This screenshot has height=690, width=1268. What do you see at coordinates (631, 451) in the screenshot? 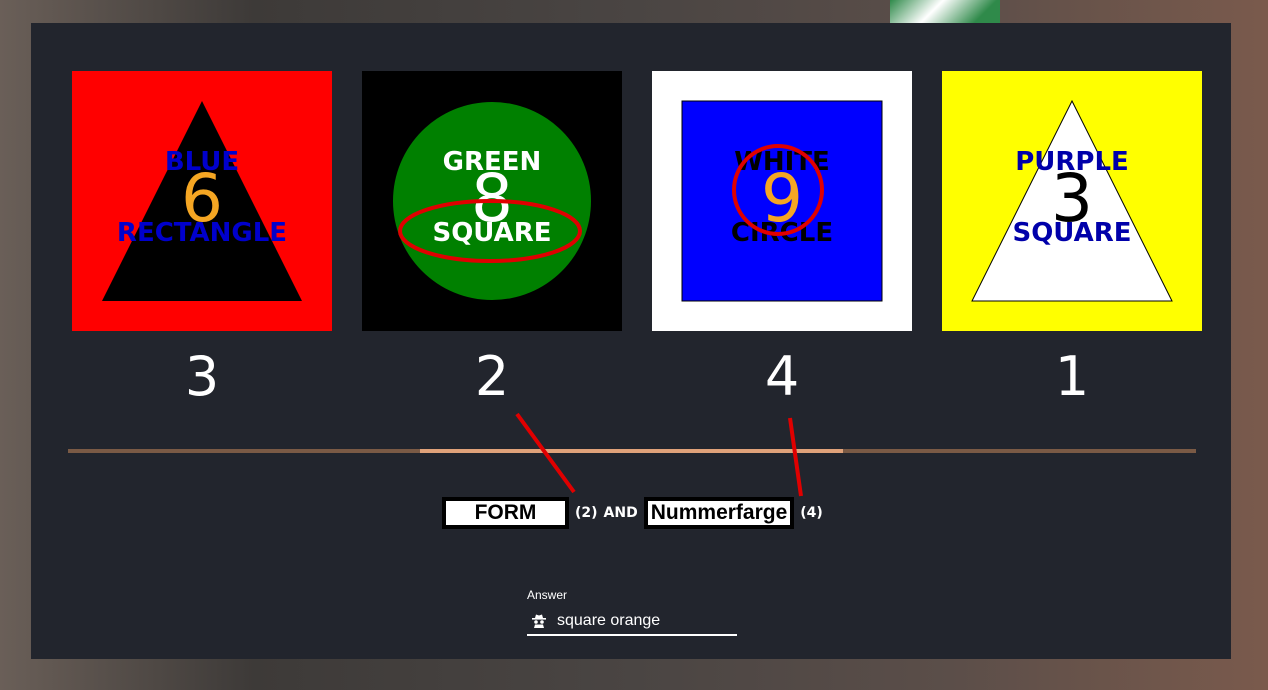
I see `timer-bar-fill` at bounding box center [631, 451].